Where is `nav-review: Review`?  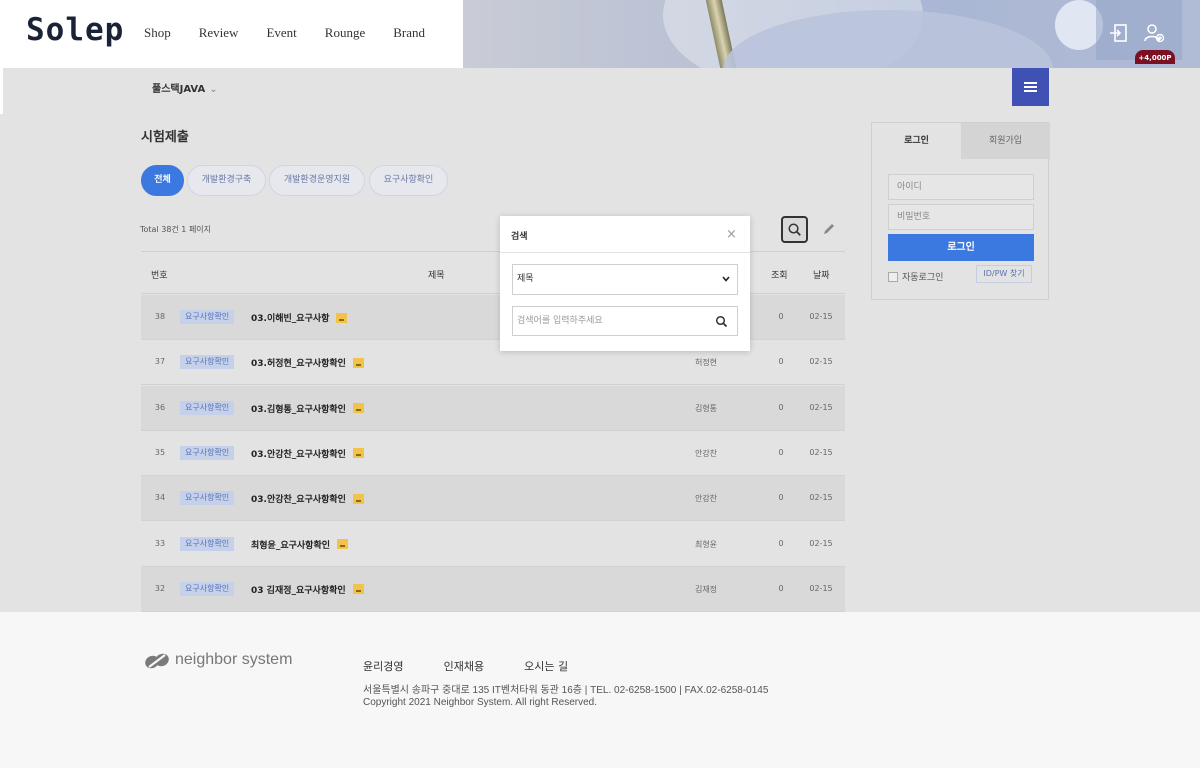
nav-review: Review is located at coordinates (219, 33).